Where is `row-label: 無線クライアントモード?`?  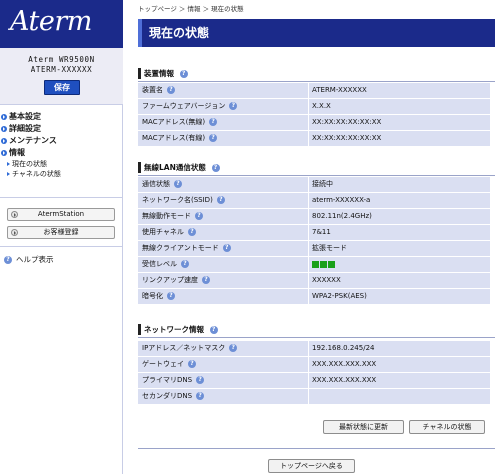
row-label: 無線クライアントモード? is located at coordinates (223, 248).